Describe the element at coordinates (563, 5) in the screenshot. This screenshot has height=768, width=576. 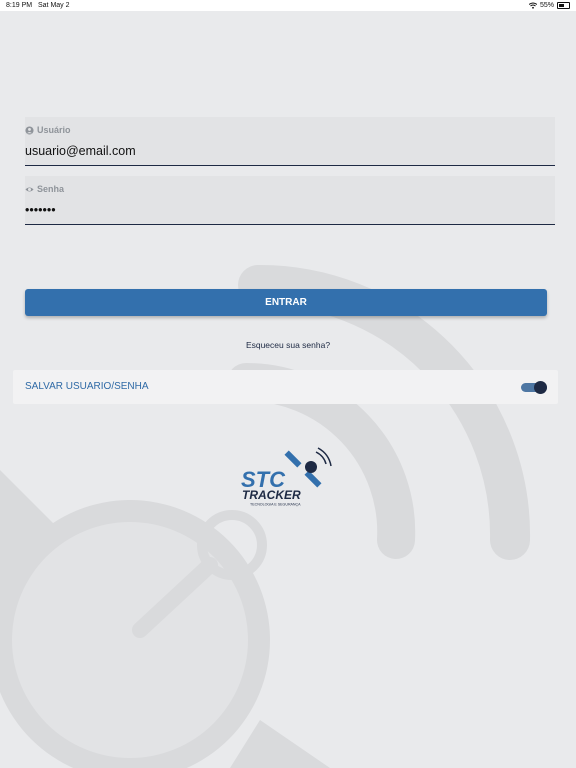
I see `battery-icon` at that location.